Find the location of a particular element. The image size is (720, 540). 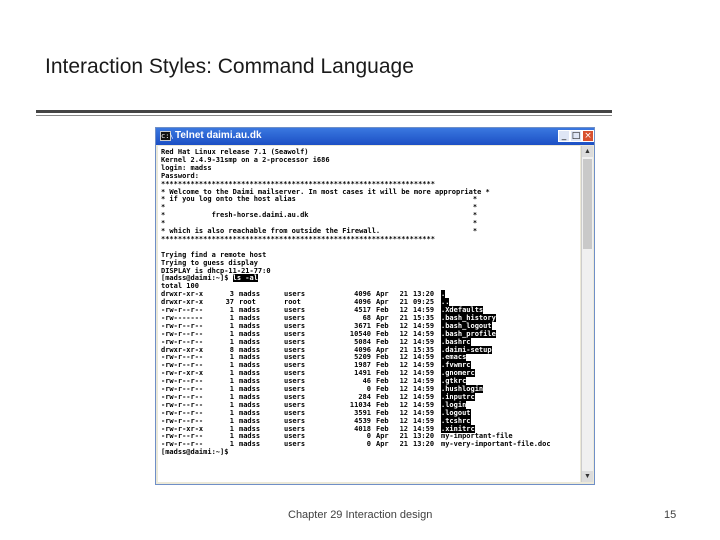

scroll-down-arrow-icon: ▼ is located at coordinates (587, 476).